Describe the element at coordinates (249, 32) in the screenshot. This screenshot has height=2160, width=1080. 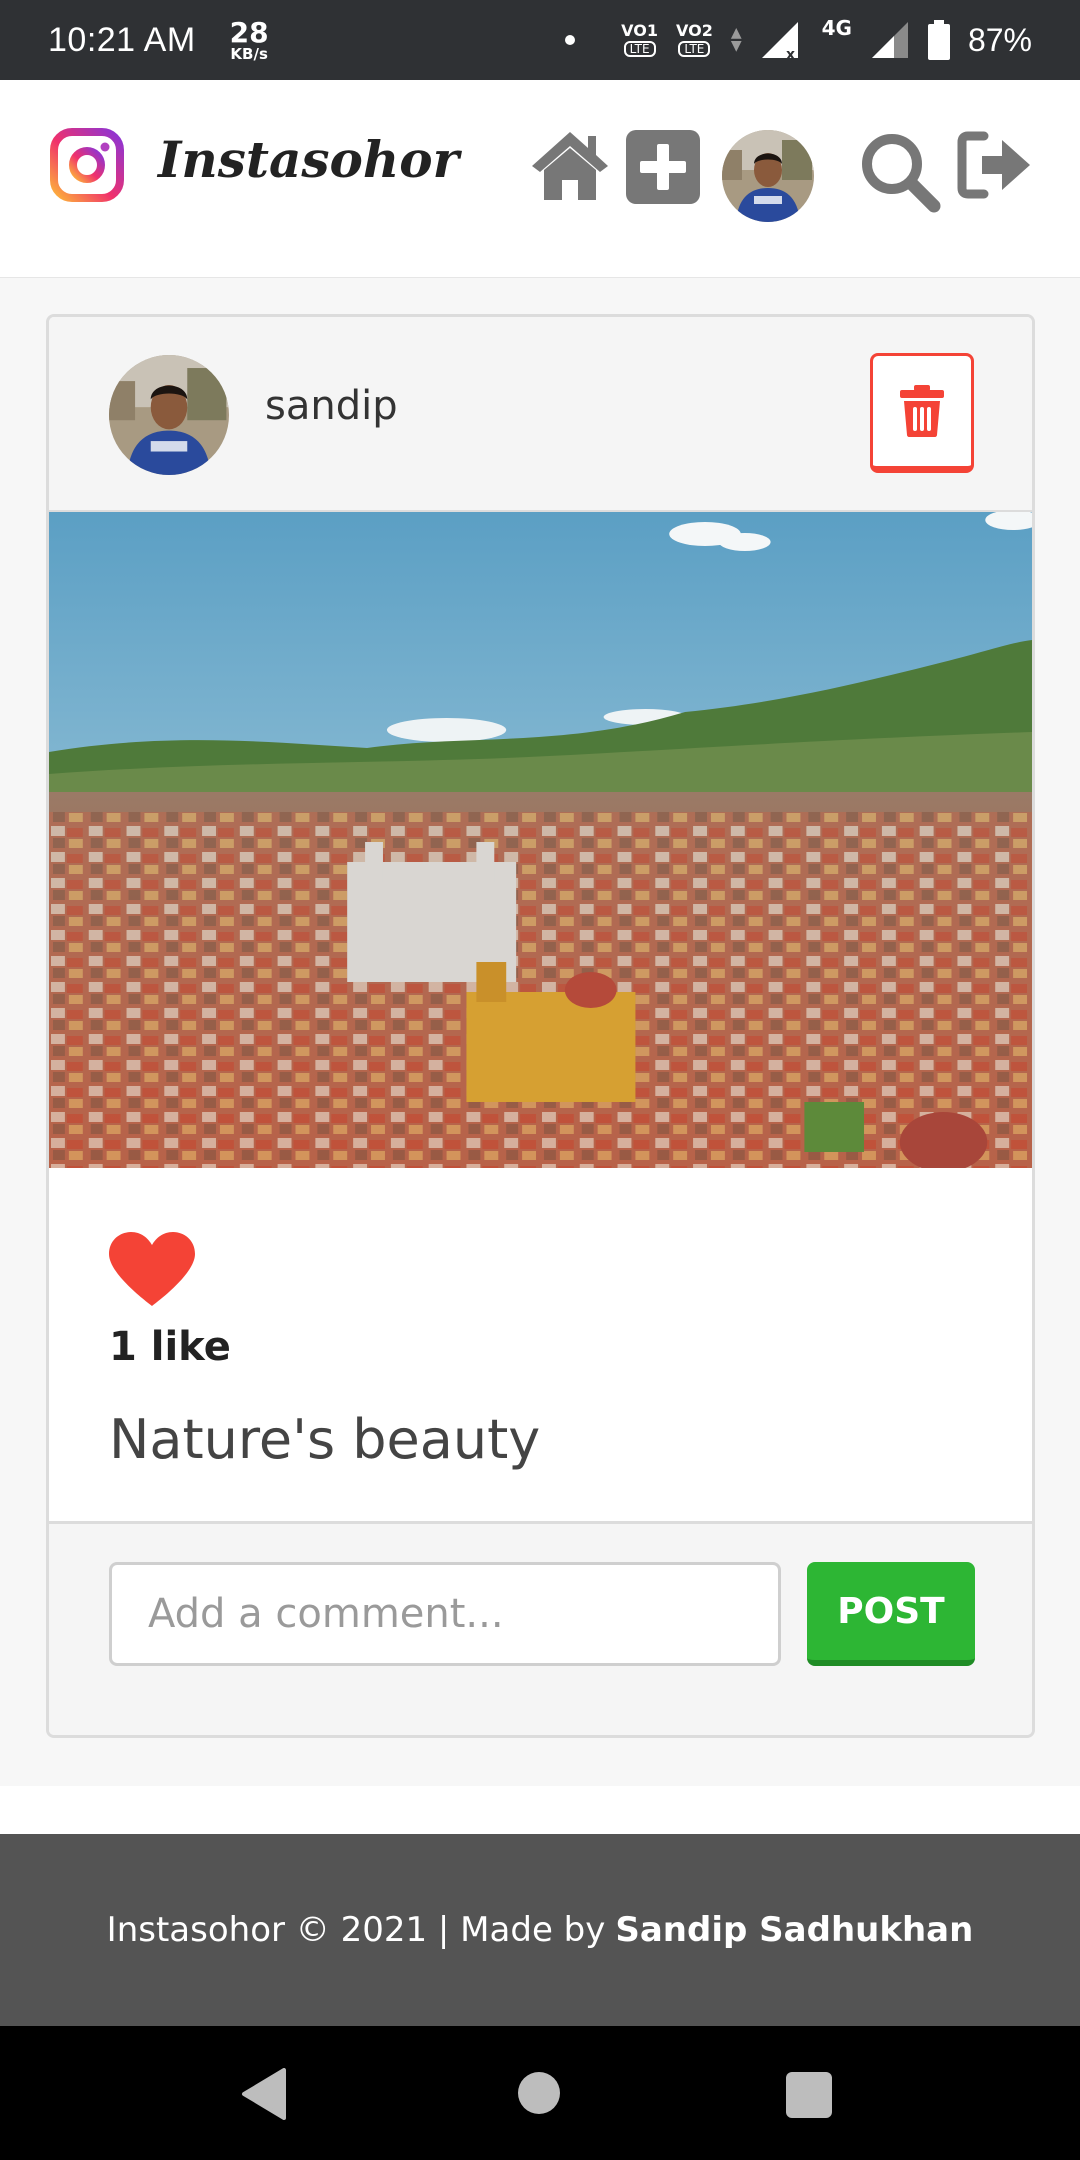
I see `network-speed-value: 28` at that location.